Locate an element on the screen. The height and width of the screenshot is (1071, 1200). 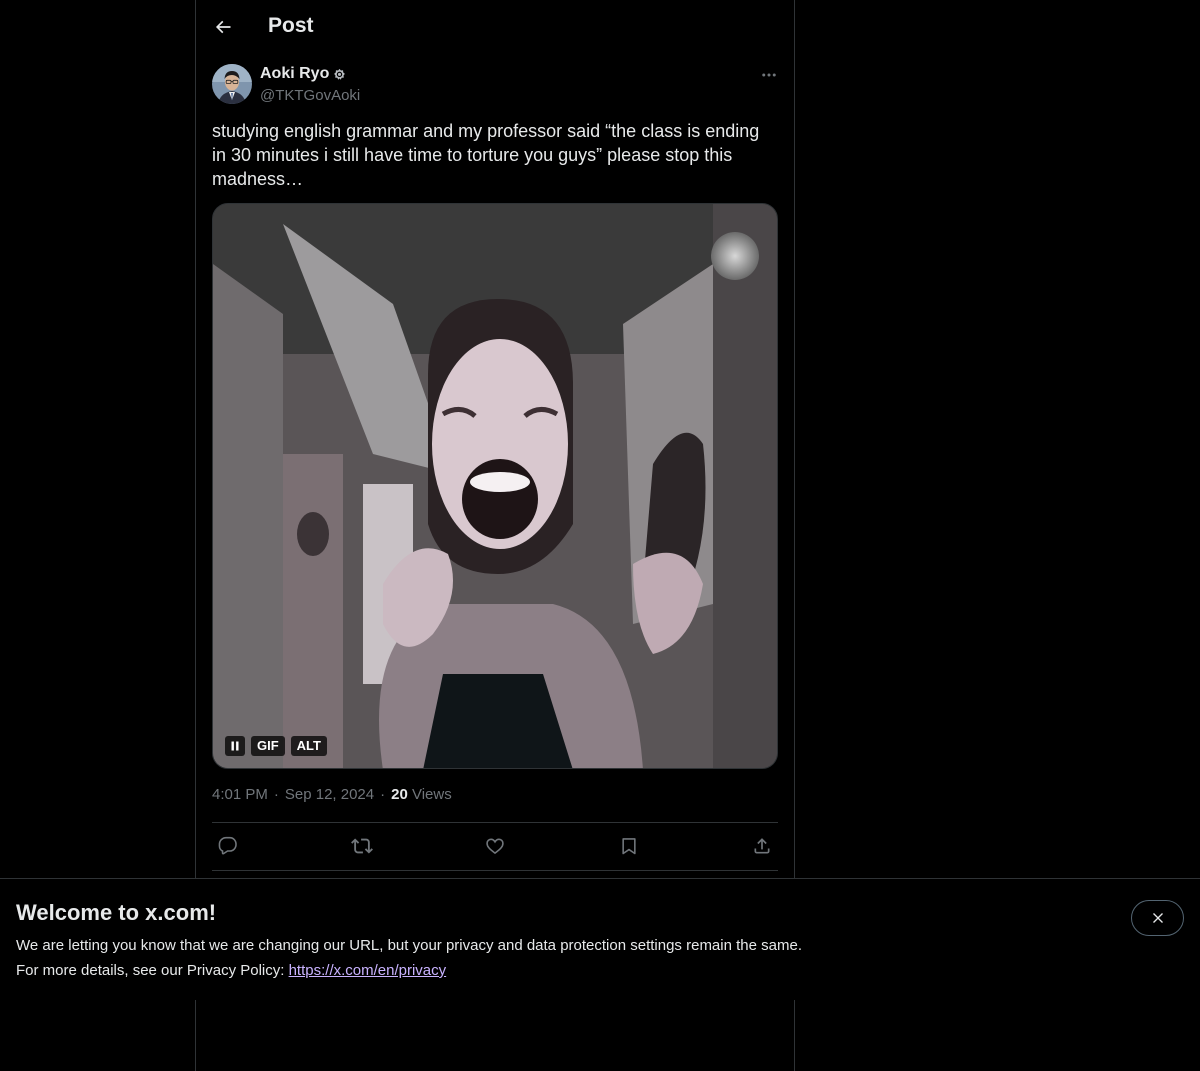
heart-icon is located at coordinates (495, 846).